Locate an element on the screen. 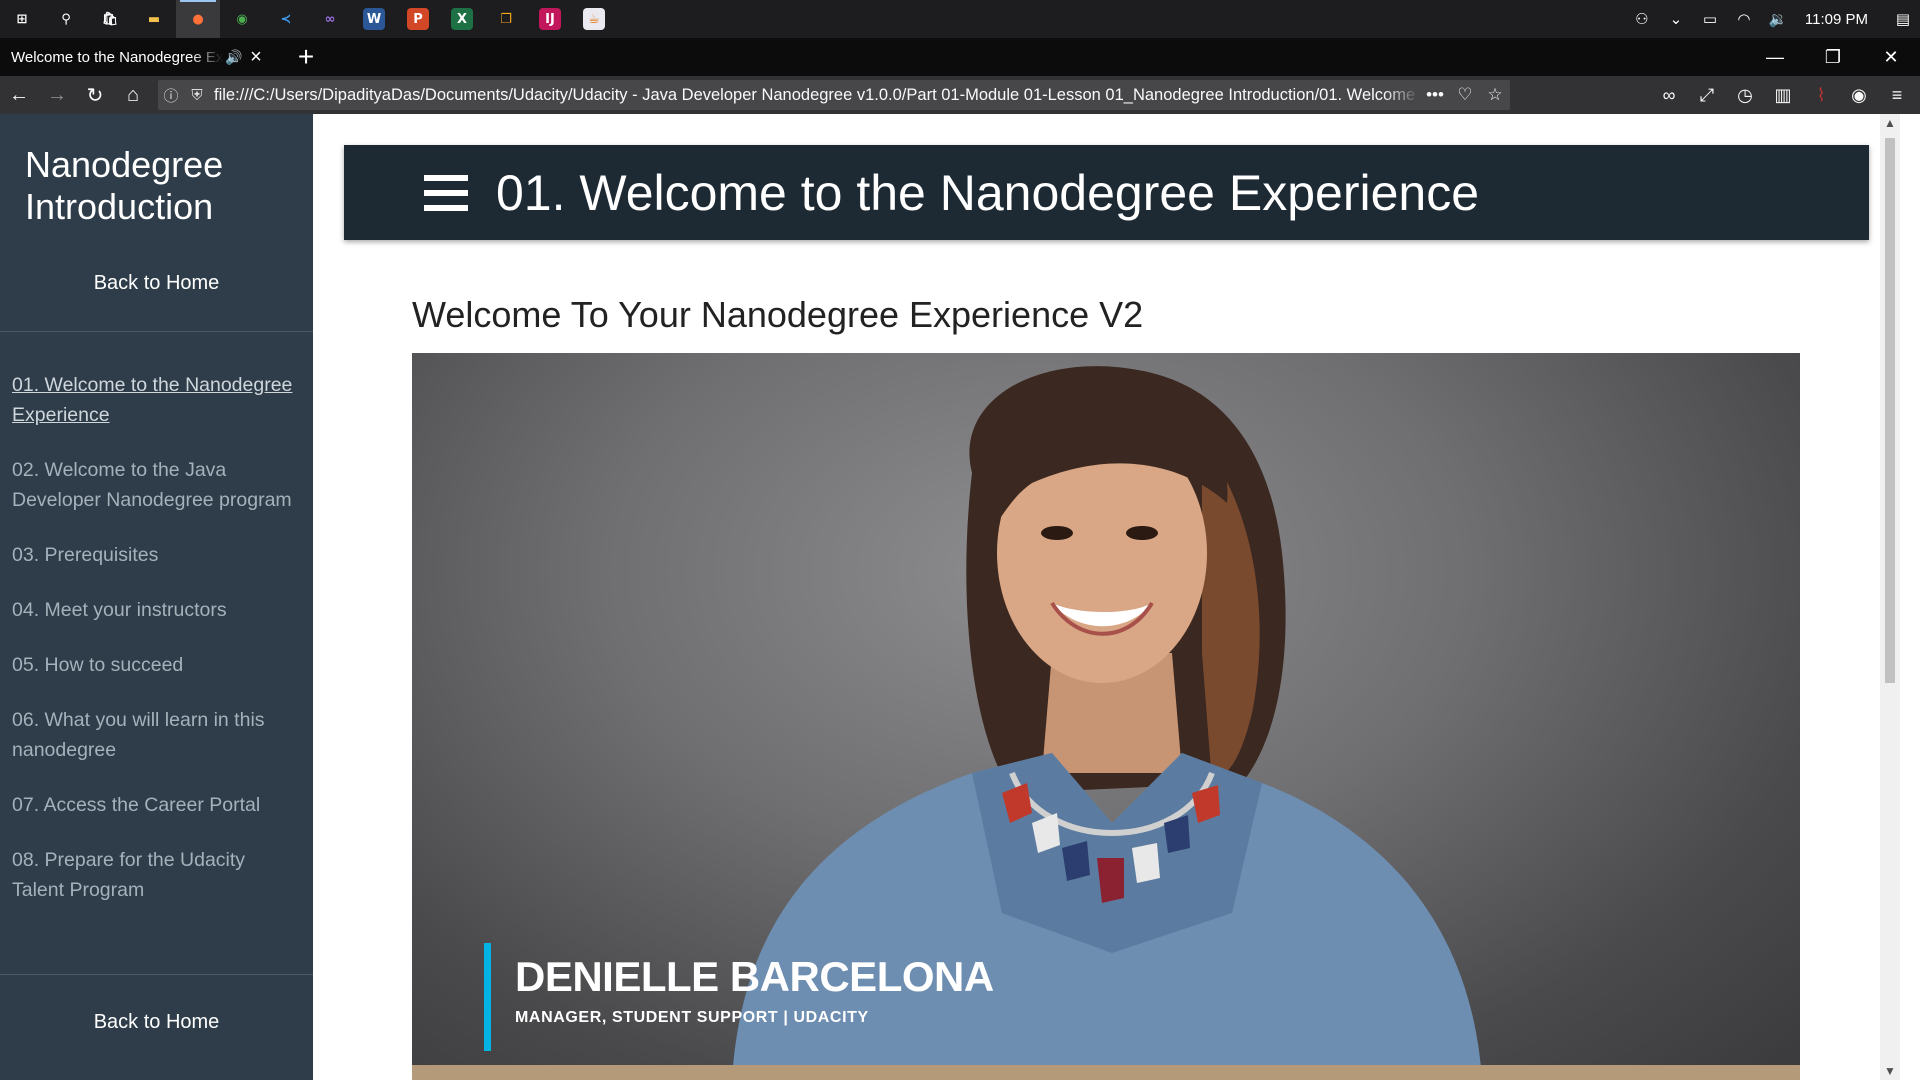 This screenshot has width=1920, height=1080. sidebar-lesson-item: 07. Access the Career Portal is located at coordinates (156, 805).